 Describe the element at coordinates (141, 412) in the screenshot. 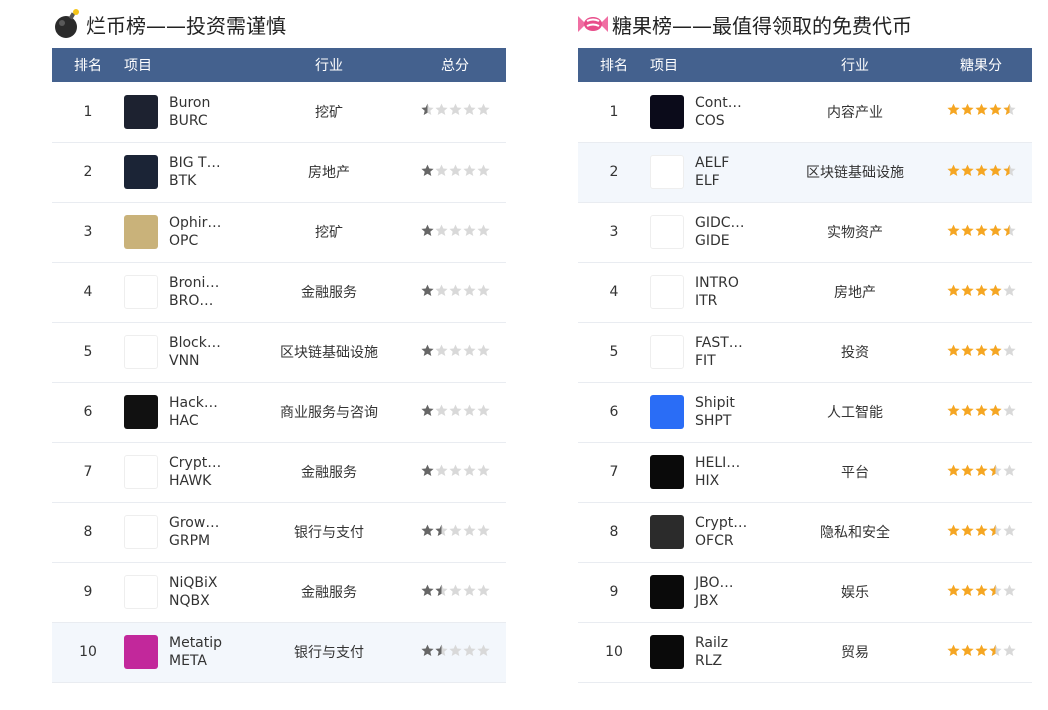

I see `hackspace-logo-icon` at that location.